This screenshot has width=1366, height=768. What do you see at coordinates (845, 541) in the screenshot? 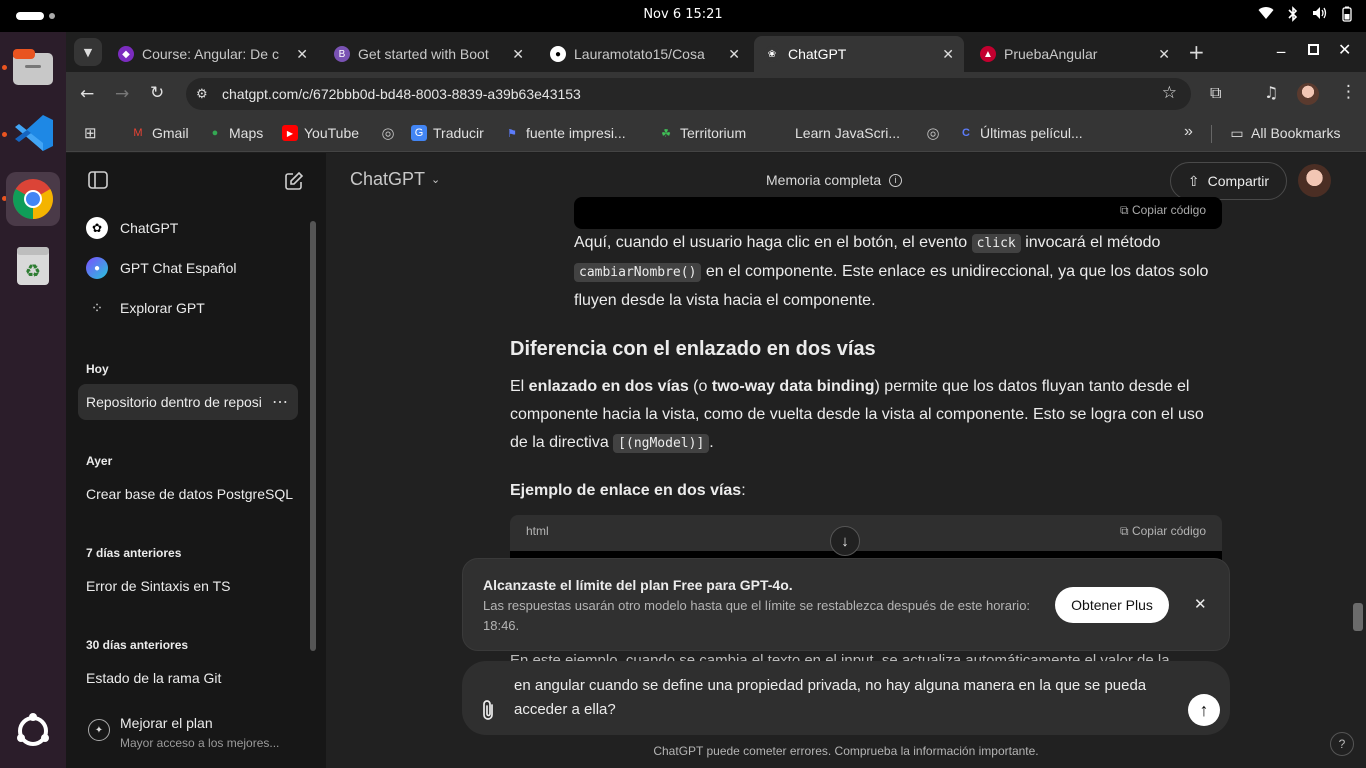
I see `scroll-to-bottom-button: ↓` at bounding box center [845, 541].